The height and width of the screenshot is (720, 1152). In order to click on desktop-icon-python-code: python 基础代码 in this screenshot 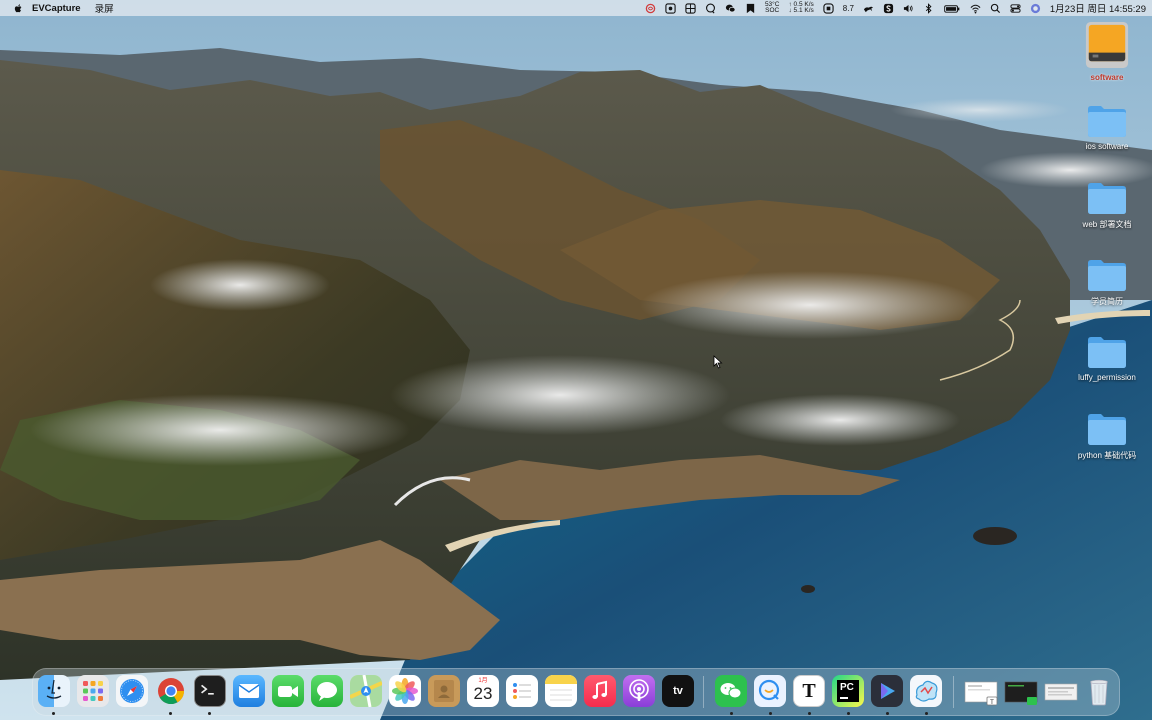, I will do `click(1107, 436)`.